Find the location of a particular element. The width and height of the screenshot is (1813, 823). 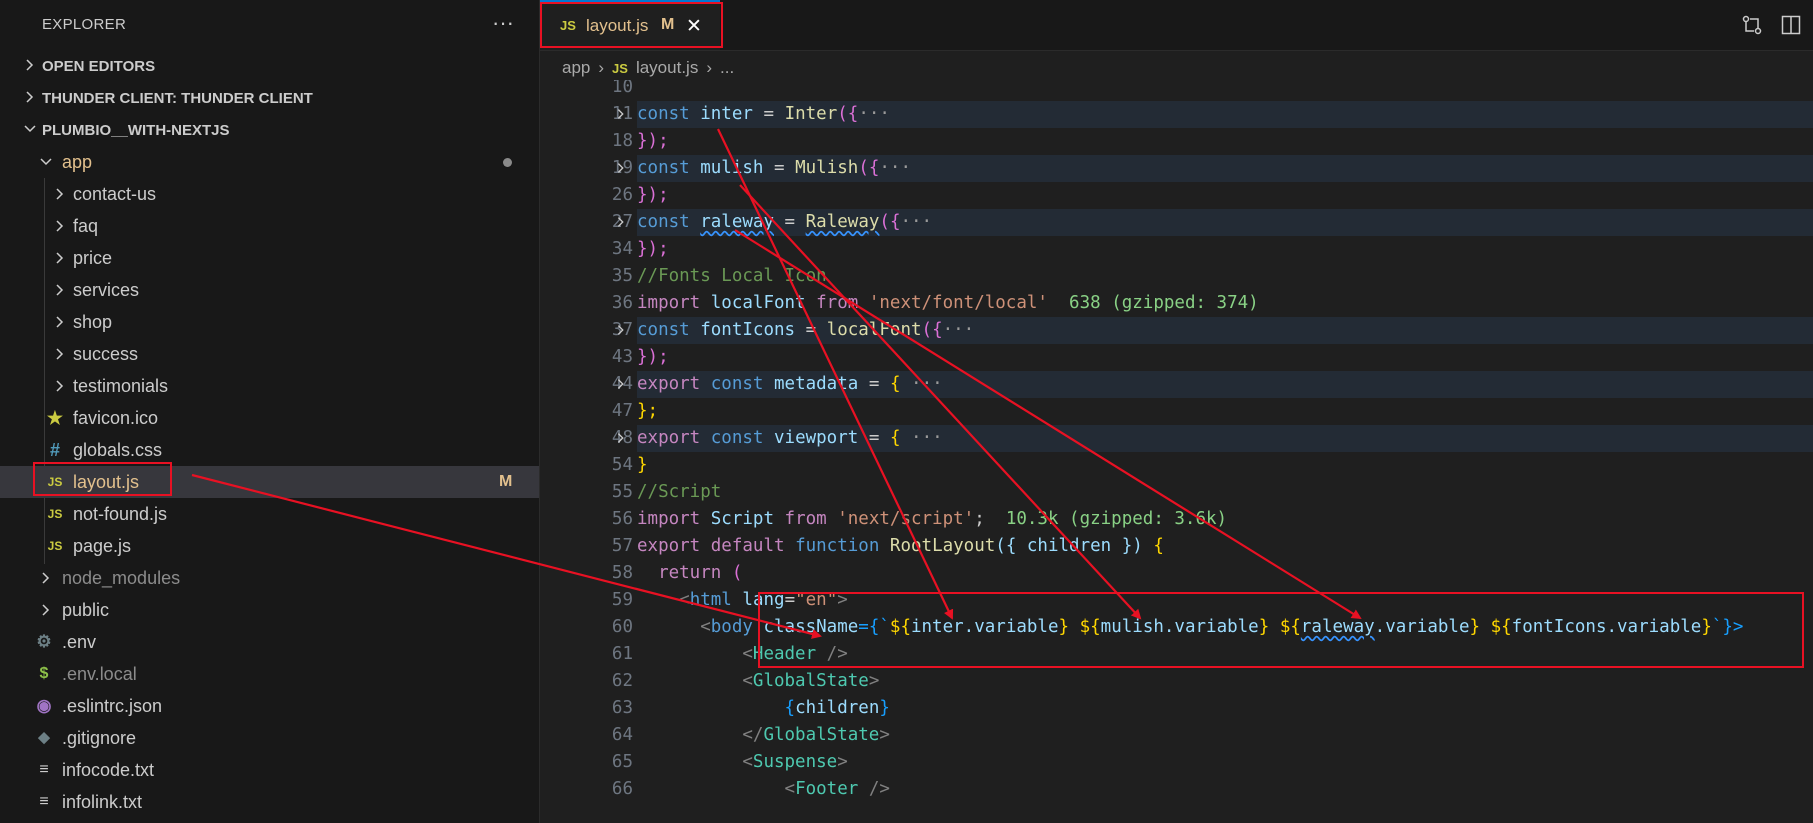

code-line: 34 }); is located at coordinates (1176, 249).